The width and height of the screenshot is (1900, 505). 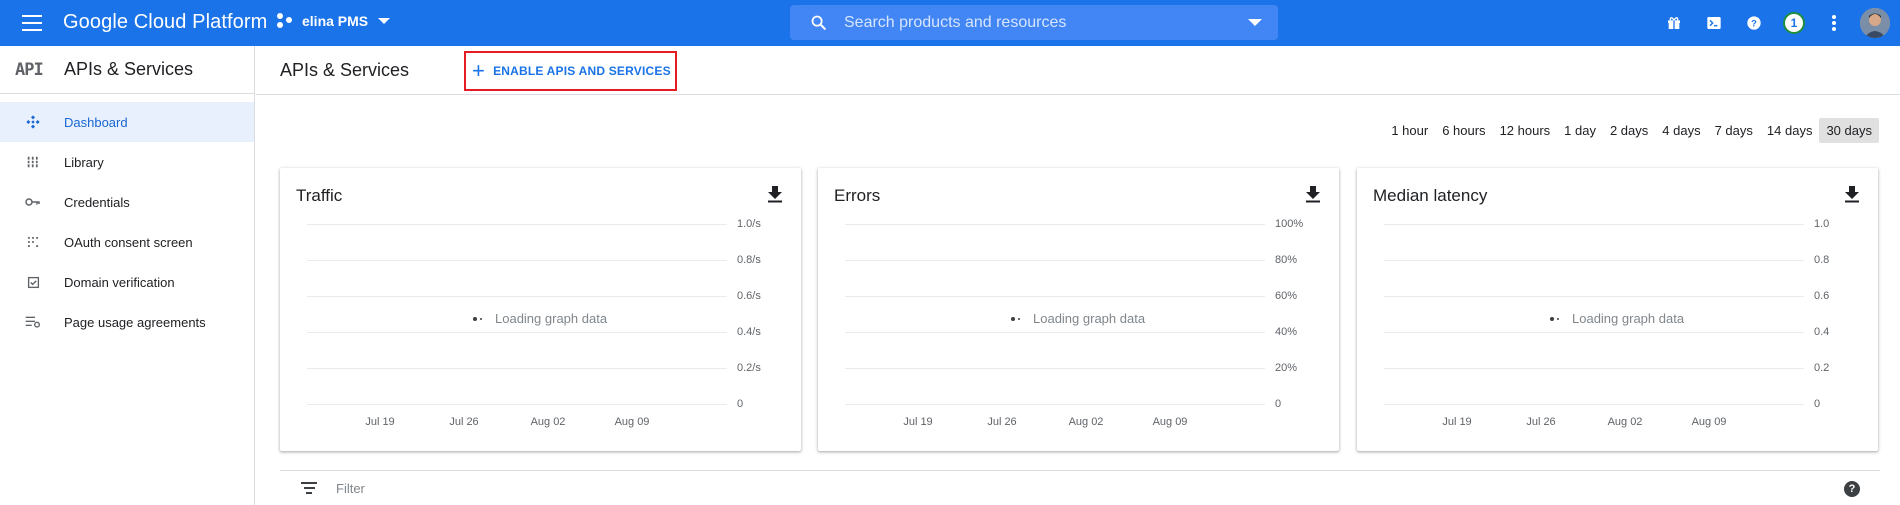 I want to click on menu-icon, so click(x=32, y=23).